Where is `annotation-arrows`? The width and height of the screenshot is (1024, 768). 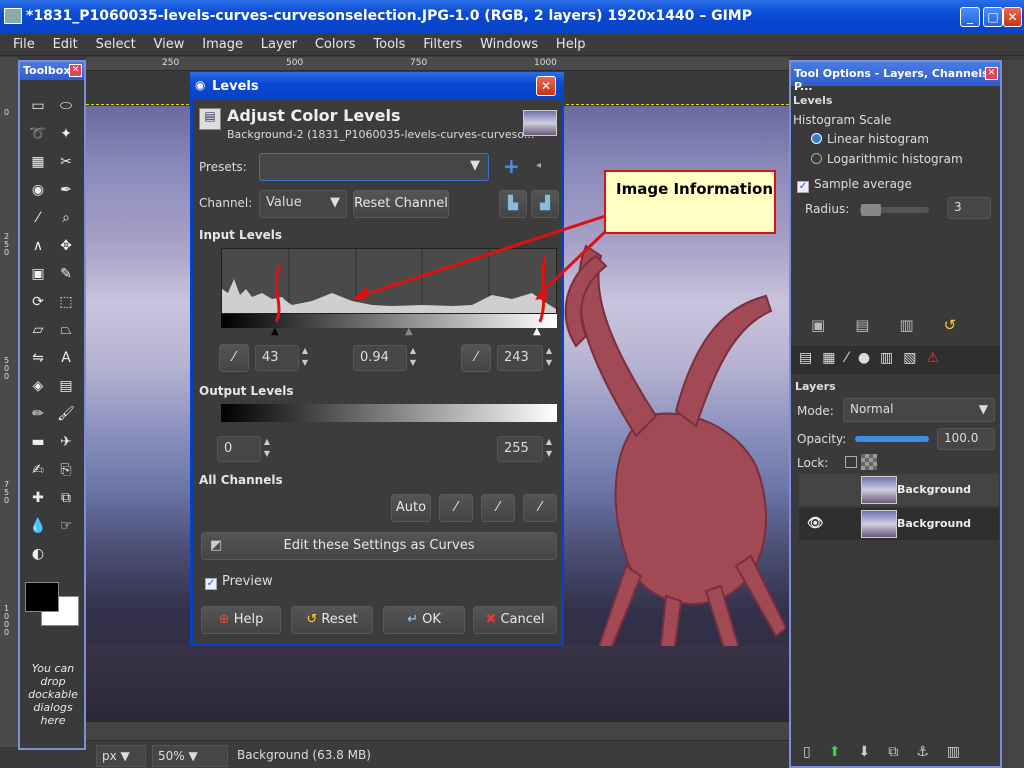 annotation-arrows is located at coordinates (453, 264).